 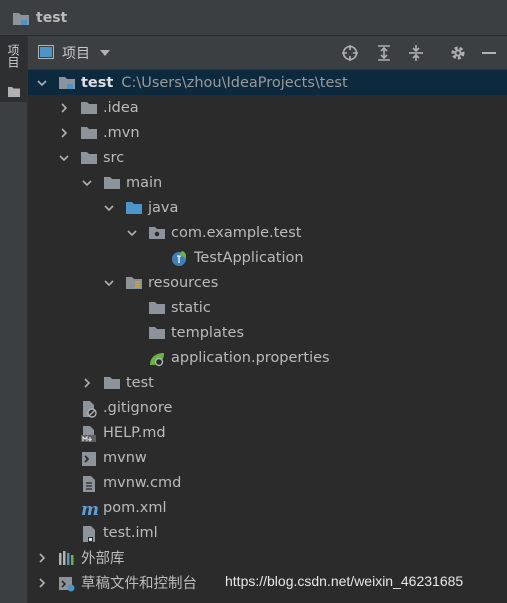 I want to click on tree-item-label: mvnw.cmd, so click(x=142, y=482).